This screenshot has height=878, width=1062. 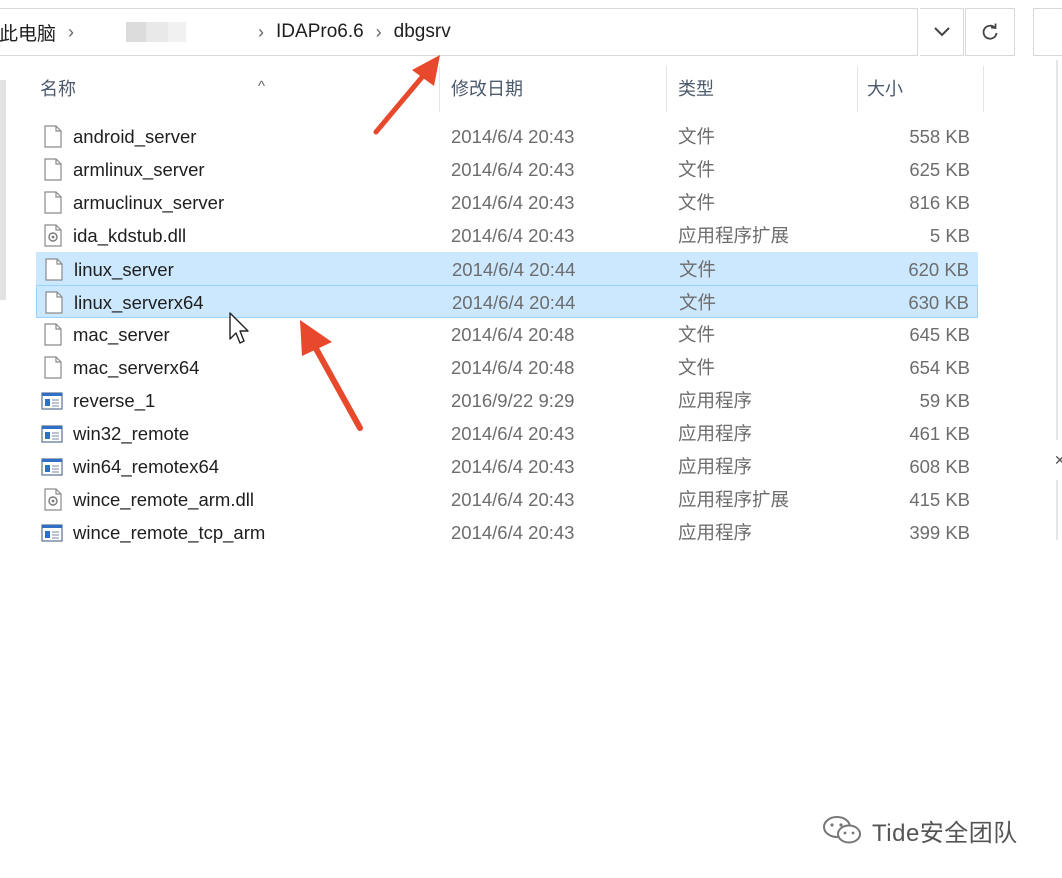 What do you see at coordinates (942, 32) in the screenshot?
I see `address-history-button` at bounding box center [942, 32].